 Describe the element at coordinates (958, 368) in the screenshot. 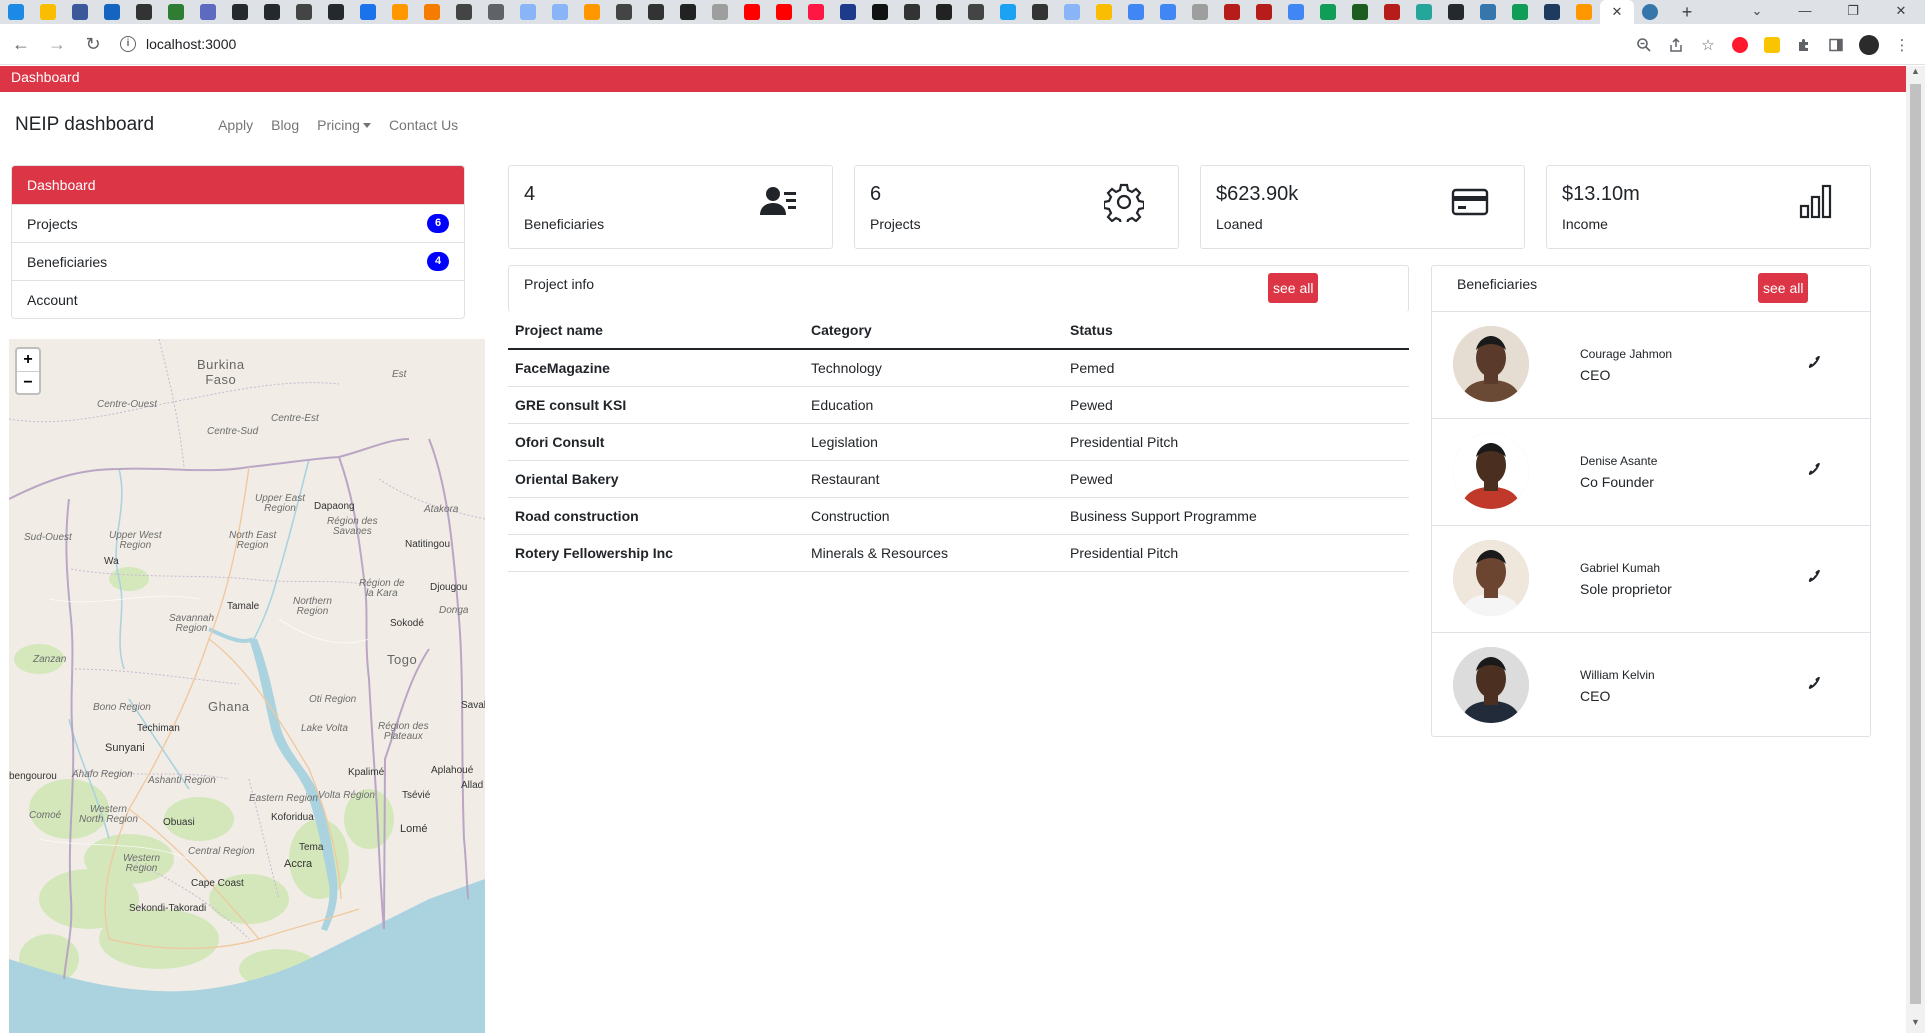

I see `table-row: FaceMagazine Technology Pemed` at that location.